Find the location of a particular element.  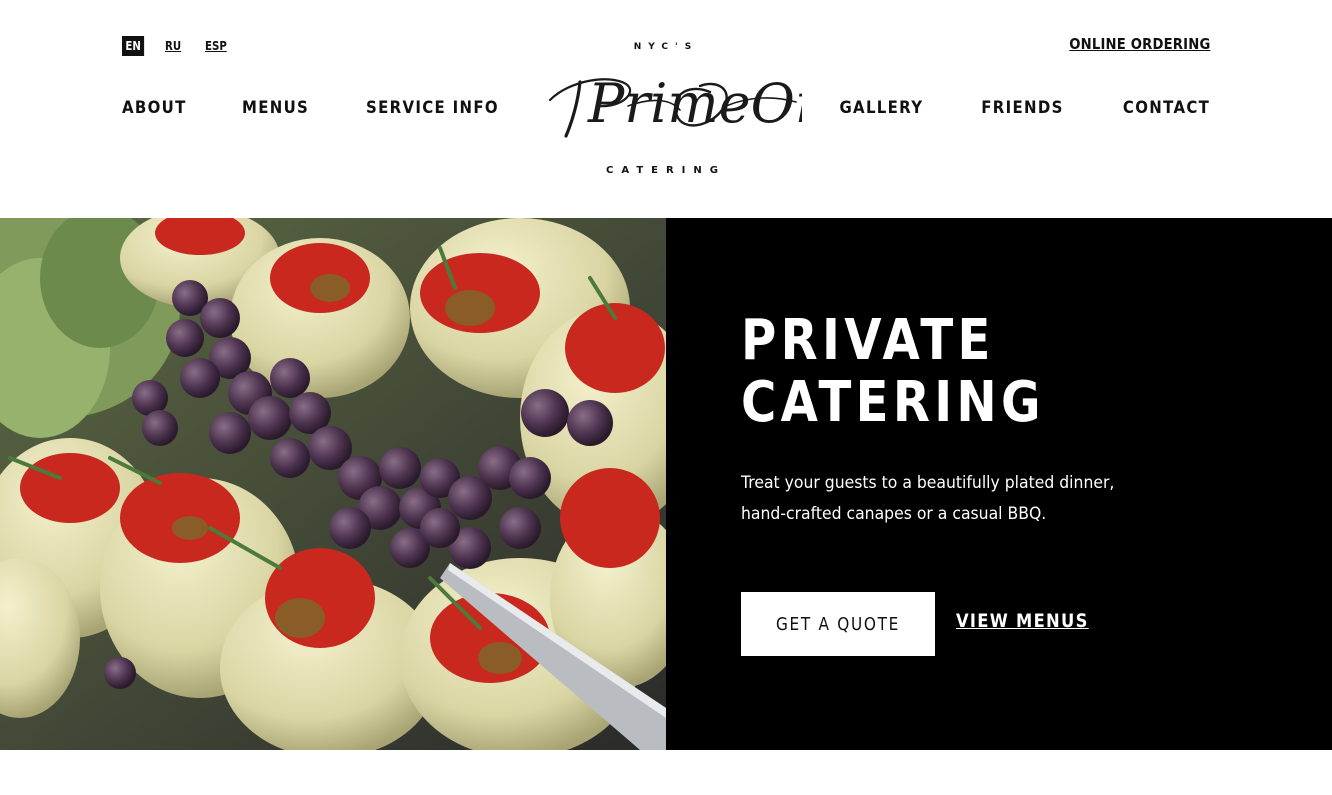

logo-script: PrimeOne is located at coordinates (675, 105).